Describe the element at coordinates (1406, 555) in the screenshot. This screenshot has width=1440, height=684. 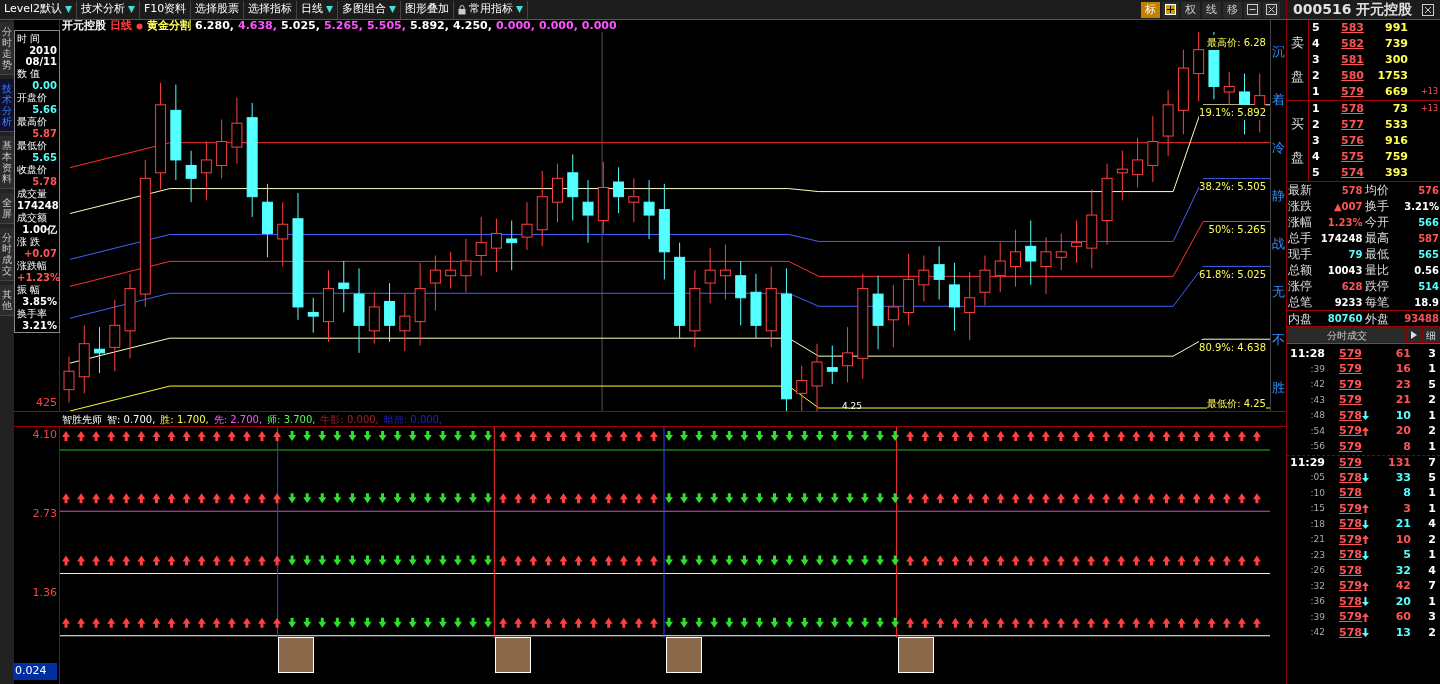
I see `trade-volume: 5` at that location.